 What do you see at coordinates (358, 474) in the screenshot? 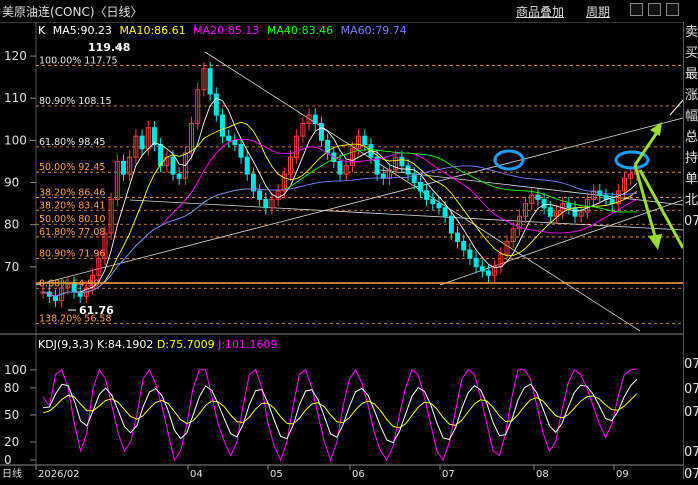
I see `date-tick-label: 06` at bounding box center [358, 474].